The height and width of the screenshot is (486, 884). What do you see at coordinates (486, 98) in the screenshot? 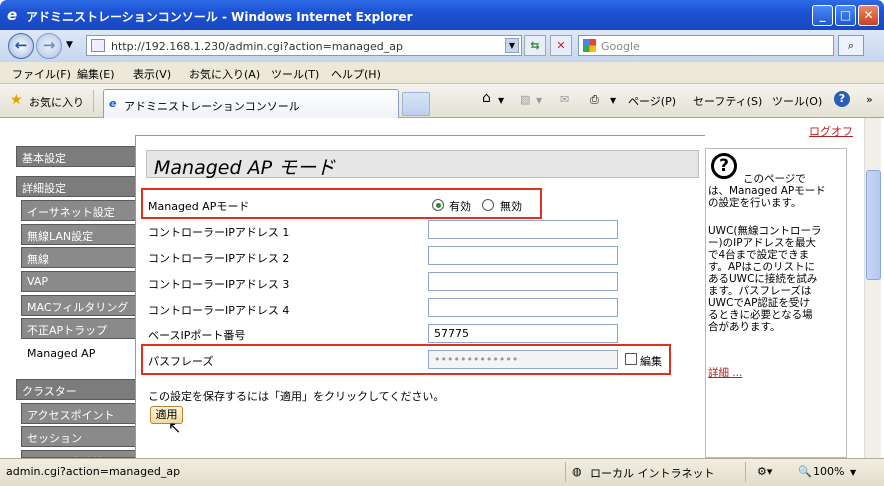
I see `home-icon: ⌂` at bounding box center [486, 98].